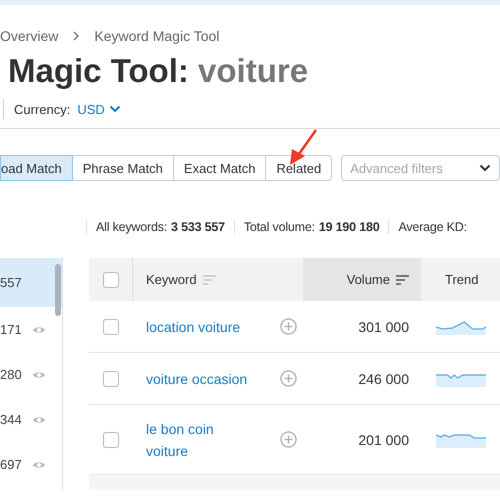 The width and height of the screenshot is (500, 500). What do you see at coordinates (461, 280) in the screenshot?
I see `column-header: Trend` at bounding box center [461, 280].